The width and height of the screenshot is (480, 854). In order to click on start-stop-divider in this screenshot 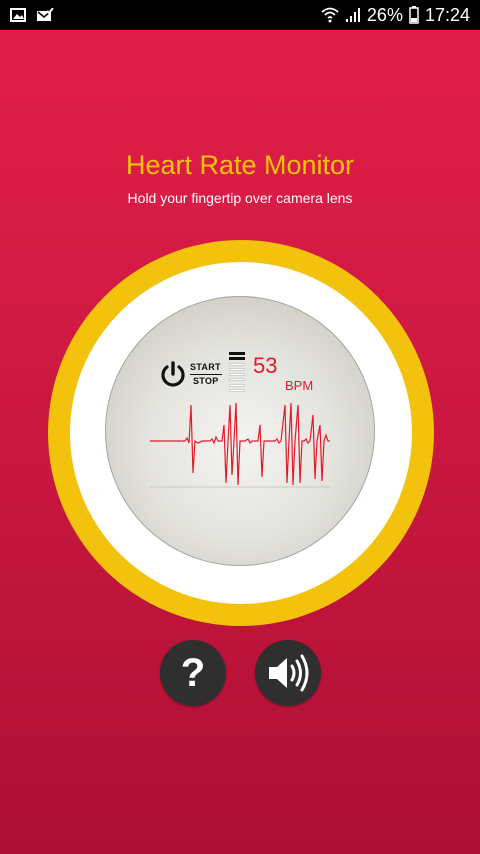, I will do `click(206, 374)`.